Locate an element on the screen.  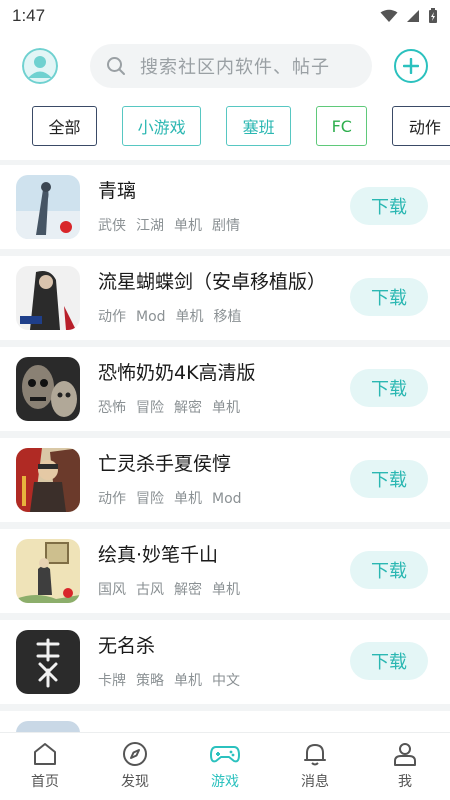
signal-icon is located at coordinates (413, 16).